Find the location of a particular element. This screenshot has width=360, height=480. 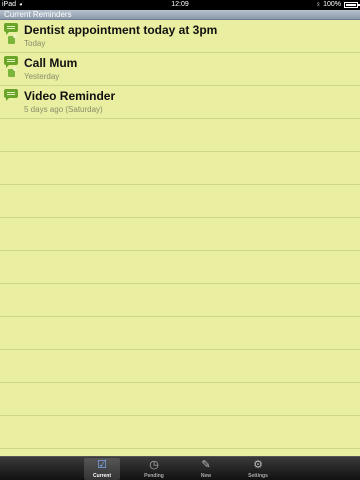

add-reminder-icon: ✎ is located at coordinates (206, 465).